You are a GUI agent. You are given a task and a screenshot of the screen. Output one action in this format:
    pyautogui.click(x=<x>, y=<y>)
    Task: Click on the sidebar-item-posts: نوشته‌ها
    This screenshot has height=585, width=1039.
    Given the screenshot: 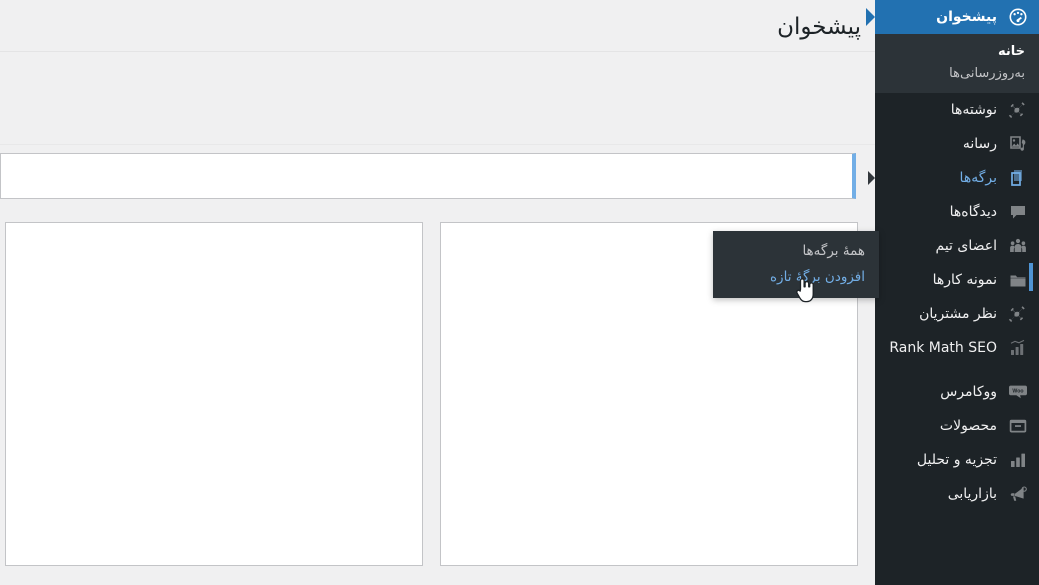 What is the action you would take?
    pyautogui.click(x=957, y=110)
    